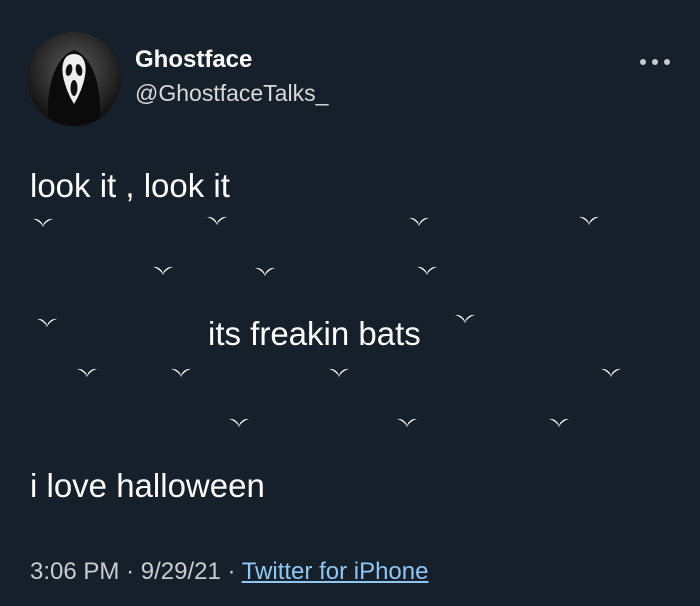 Image resolution: width=700 pixels, height=606 pixels. I want to click on tweet-meta: 3:06 PM · 9/29/21 · Twitter for iPhone, so click(229, 572).